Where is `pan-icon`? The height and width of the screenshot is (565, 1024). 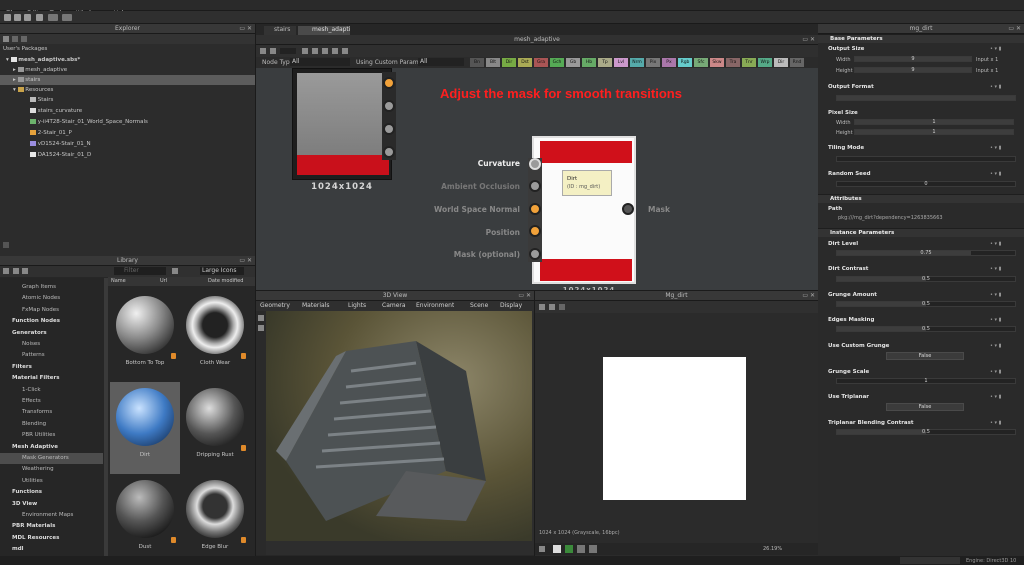 pan-icon is located at coordinates (315, 51).